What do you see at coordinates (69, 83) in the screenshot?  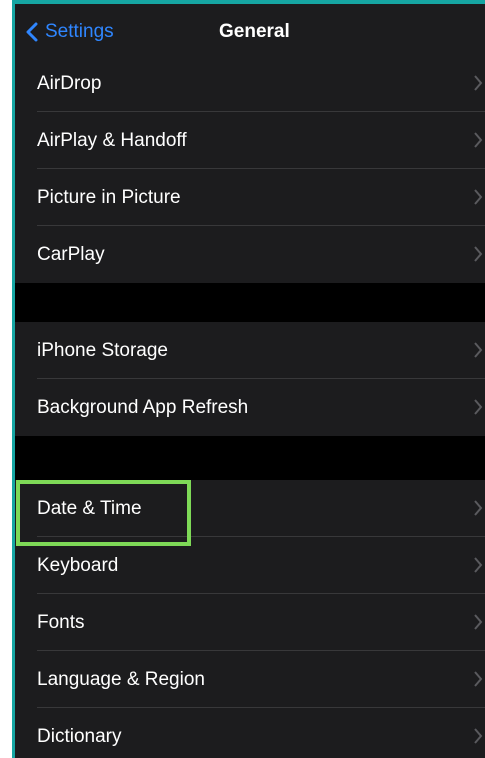 I see `settings-row-label: AirDrop` at bounding box center [69, 83].